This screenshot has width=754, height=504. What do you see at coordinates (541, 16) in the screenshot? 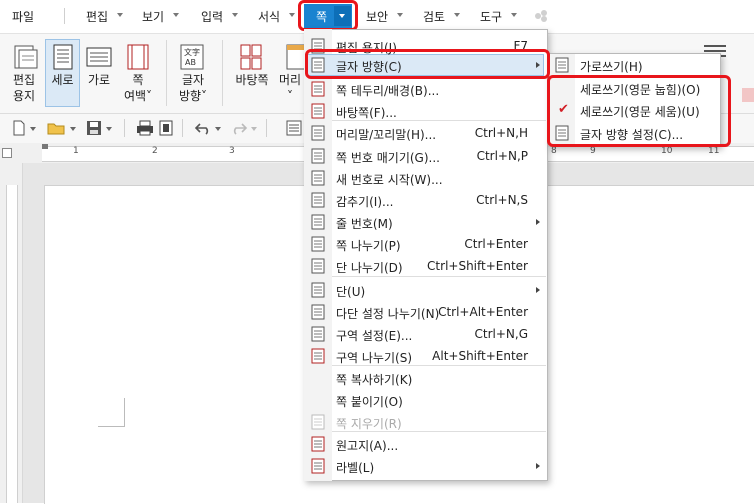
I see `settings-icon` at bounding box center [541, 16].